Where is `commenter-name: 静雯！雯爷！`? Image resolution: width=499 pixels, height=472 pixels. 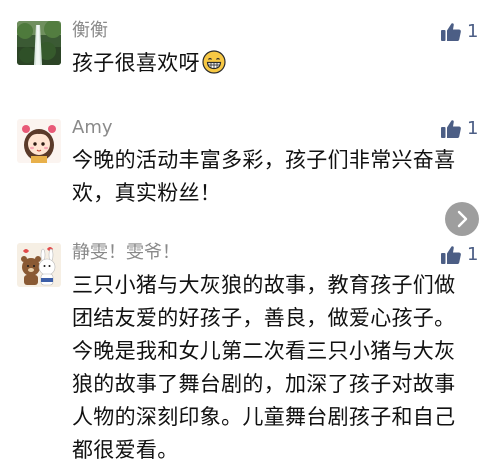 commenter-name: 静雯！雯爷！ is located at coordinates (126, 253).